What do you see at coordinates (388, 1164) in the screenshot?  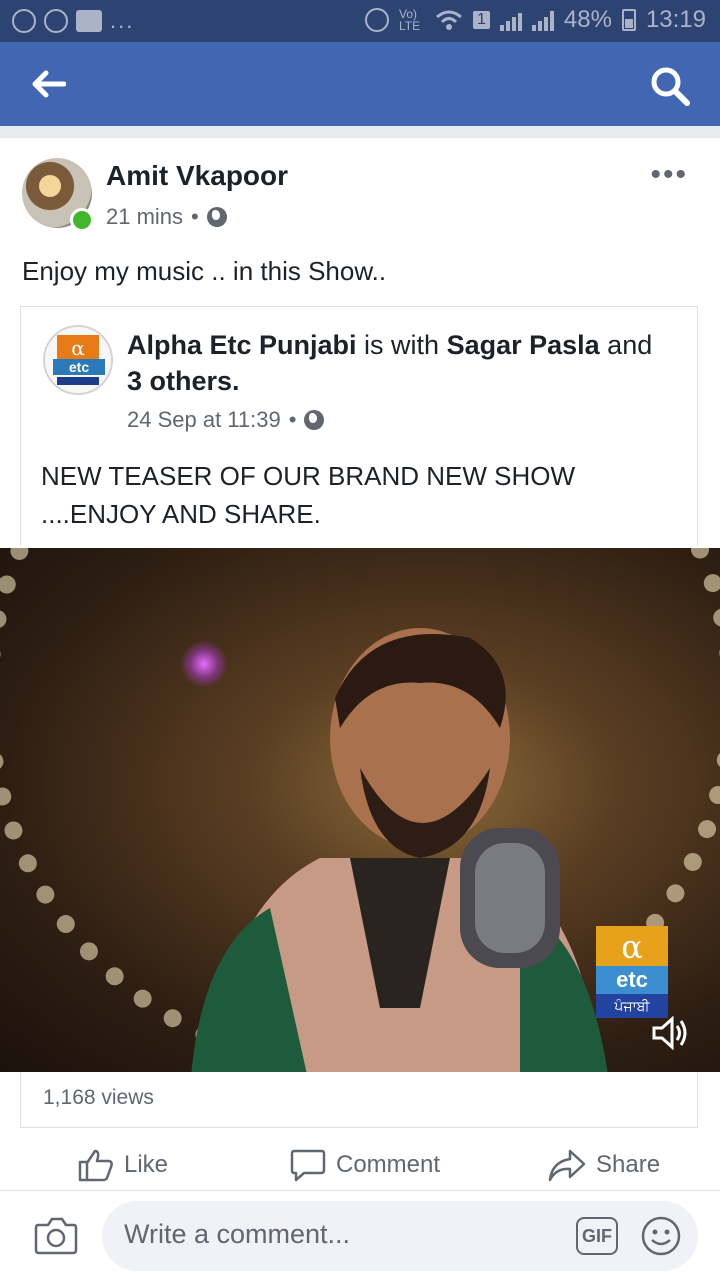 I see `comment-label: Comment` at bounding box center [388, 1164].